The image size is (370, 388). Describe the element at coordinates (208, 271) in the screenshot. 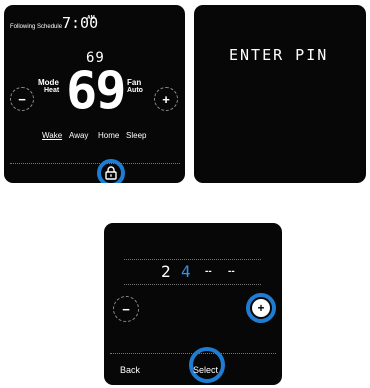

I see `pin-digit-3: --` at that location.